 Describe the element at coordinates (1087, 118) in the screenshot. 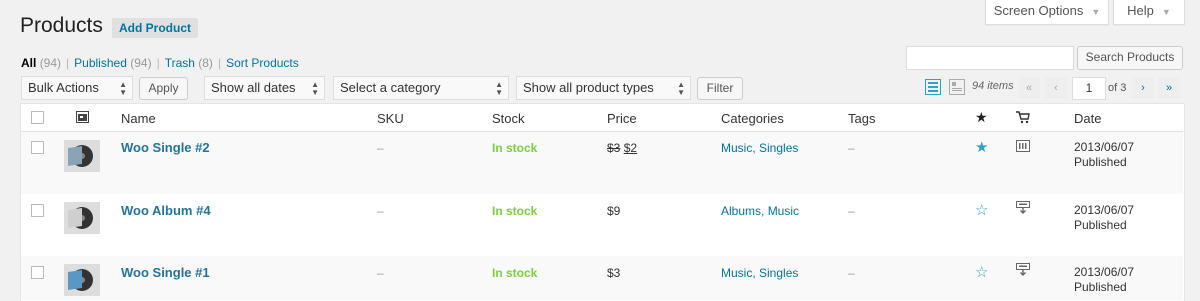

I see `column-date: Date` at that location.